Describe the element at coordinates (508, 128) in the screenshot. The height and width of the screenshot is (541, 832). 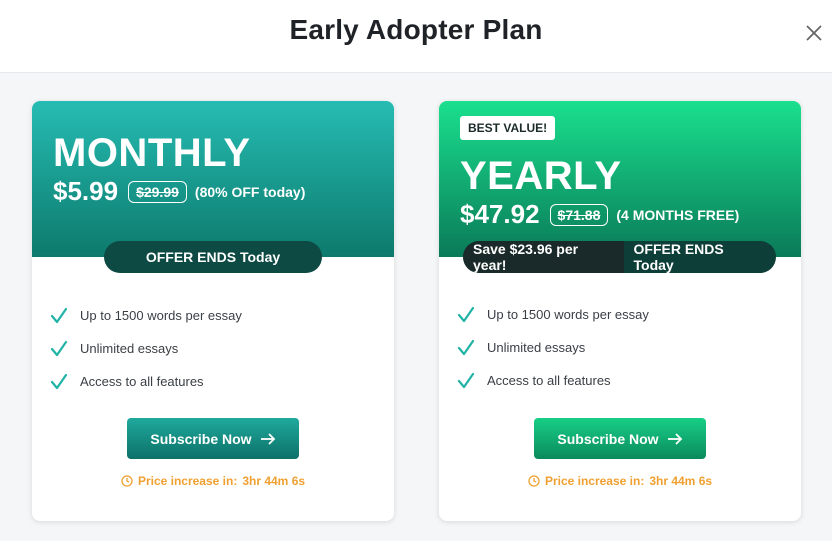
I see `best-value-badge: BEST VALUE!` at that location.